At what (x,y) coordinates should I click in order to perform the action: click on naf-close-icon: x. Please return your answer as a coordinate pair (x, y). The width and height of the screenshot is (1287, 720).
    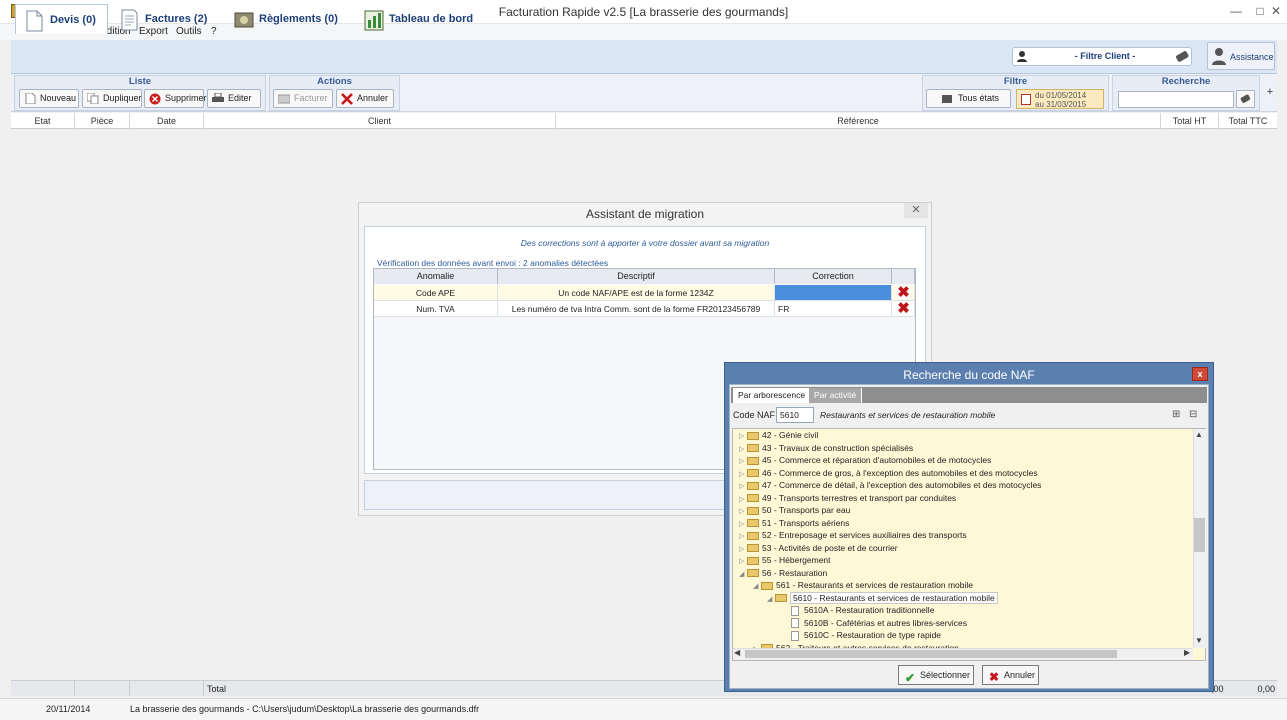
    Looking at the image, I should click on (1200, 374).